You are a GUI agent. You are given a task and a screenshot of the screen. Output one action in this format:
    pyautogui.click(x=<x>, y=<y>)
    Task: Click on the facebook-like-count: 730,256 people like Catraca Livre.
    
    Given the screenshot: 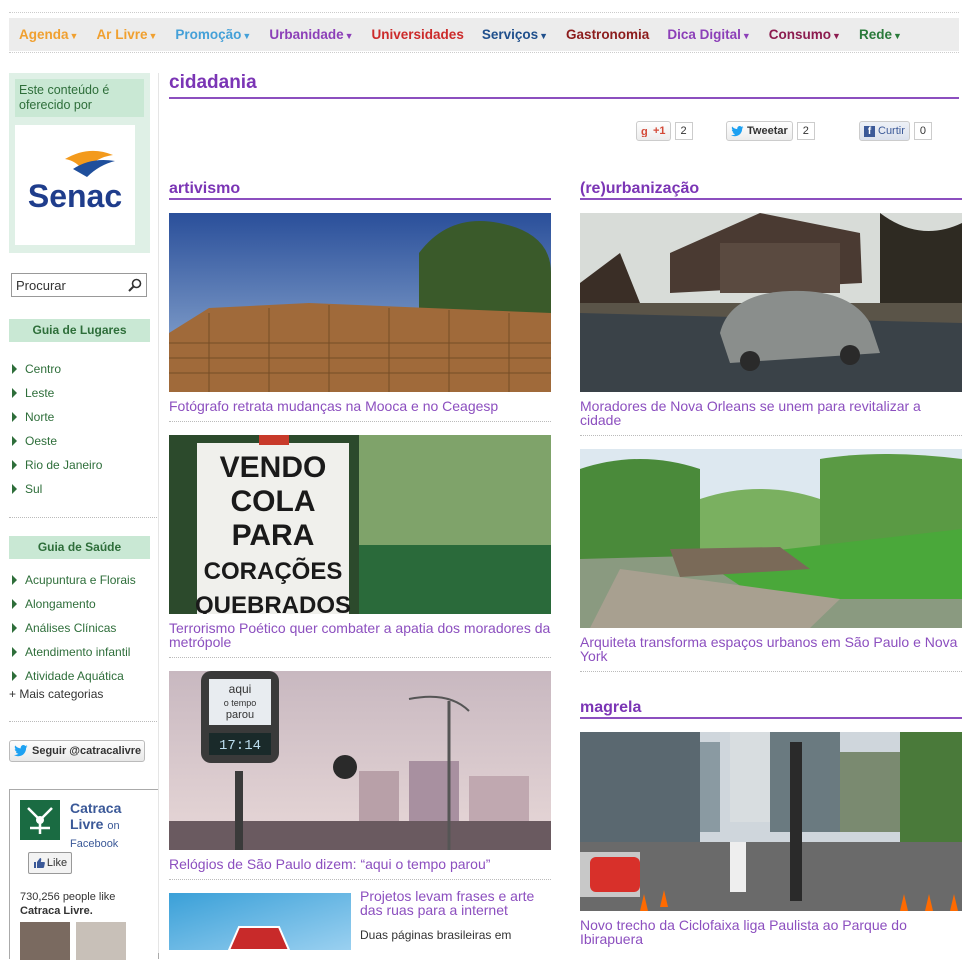 What is the action you would take?
    pyautogui.click(x=67, y=904)
    